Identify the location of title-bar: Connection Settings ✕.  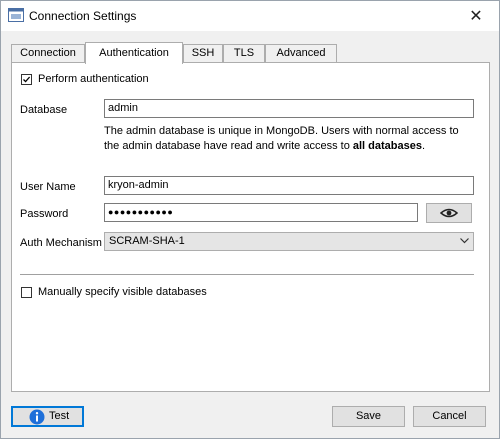
(250, 16).